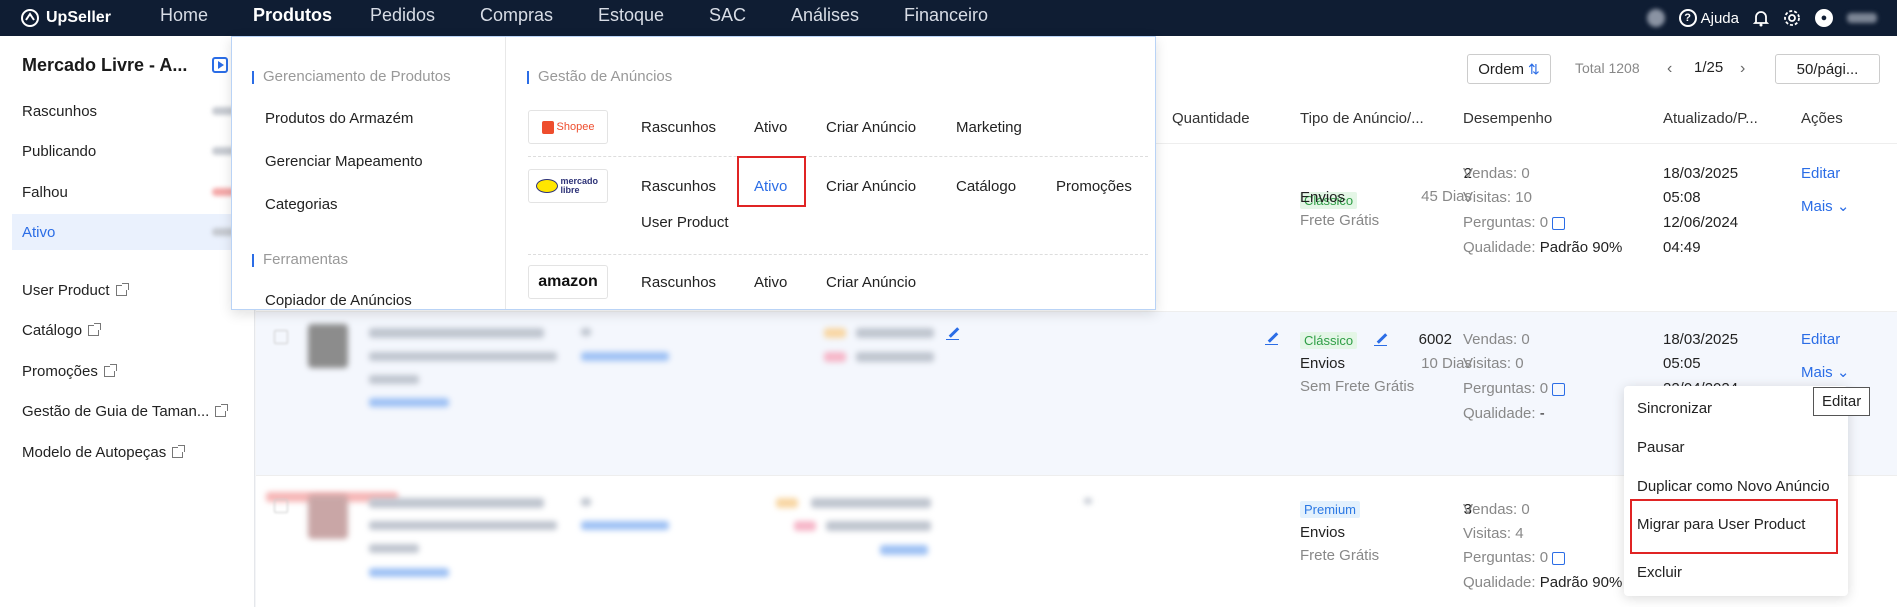 Image resolution: width=1897 pixels, height=607 pixels. What do you see at coordinates (402, 15) in the screenshot?
I see `nav-pedidos: Pedidos` at bounding box center [402, 15].